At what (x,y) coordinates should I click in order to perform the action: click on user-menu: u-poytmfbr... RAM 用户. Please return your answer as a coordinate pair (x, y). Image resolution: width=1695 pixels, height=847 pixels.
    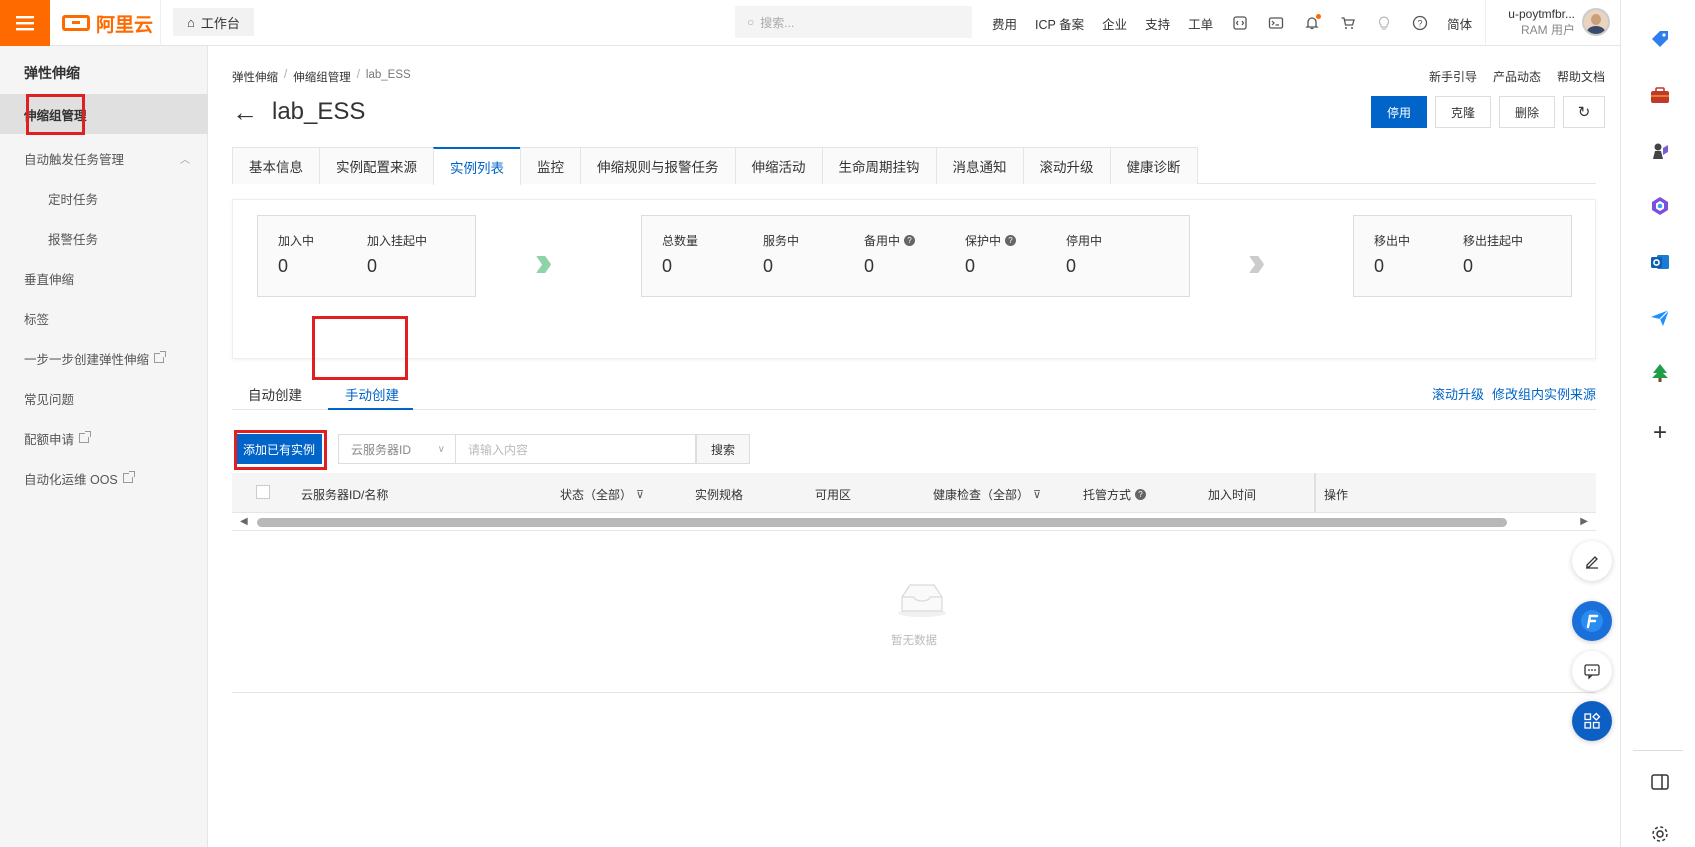
    Looking at the image, I should click on (1535, 22).